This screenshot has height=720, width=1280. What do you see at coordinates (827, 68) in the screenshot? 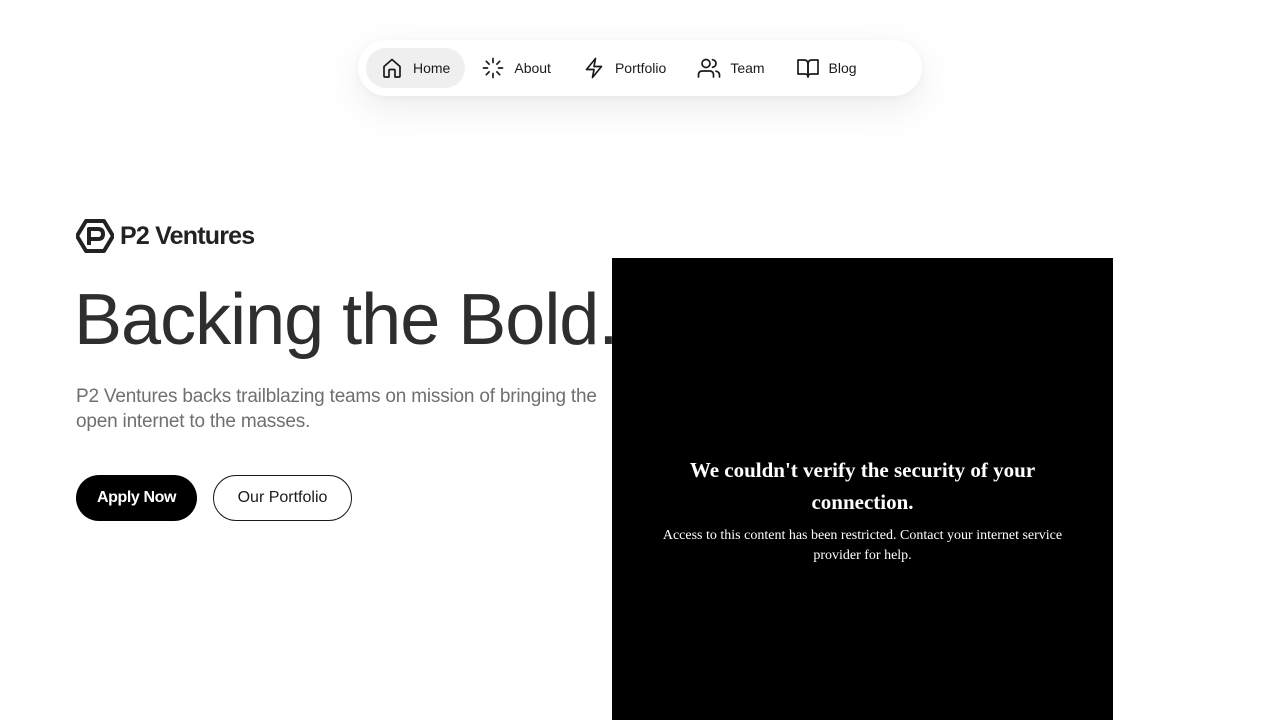
I see `nav-item-blog: Blog` at bounding box center [827, 68].